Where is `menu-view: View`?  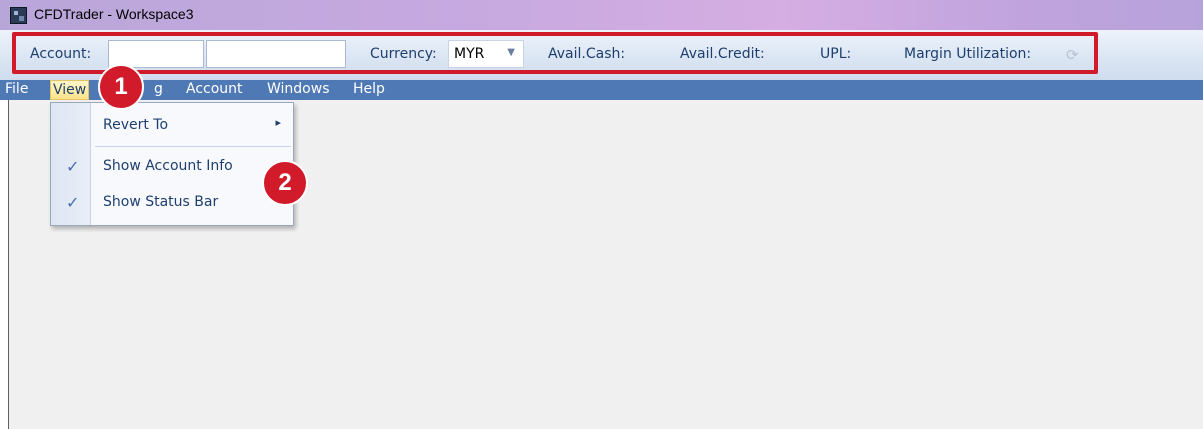 menu-view: View is located at coordinates (70, 90).